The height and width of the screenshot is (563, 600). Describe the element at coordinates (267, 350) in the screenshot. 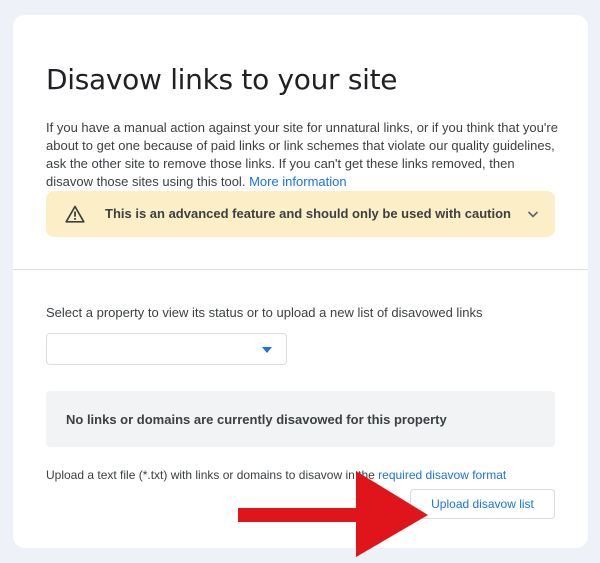

I see `caret-down-icon` at that location.